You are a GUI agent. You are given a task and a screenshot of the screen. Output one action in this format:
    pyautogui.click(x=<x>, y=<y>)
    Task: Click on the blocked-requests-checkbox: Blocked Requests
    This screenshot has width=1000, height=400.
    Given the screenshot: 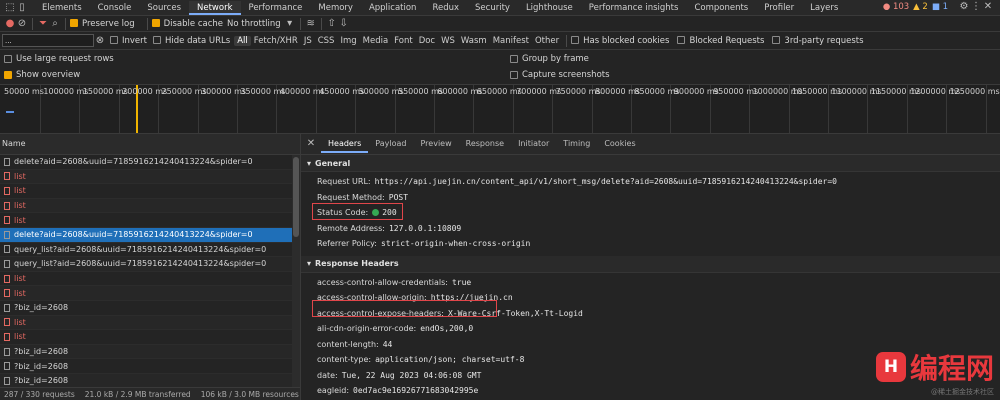 What is the action you would take?
    pyautogui.click(x=720, y=41)
    